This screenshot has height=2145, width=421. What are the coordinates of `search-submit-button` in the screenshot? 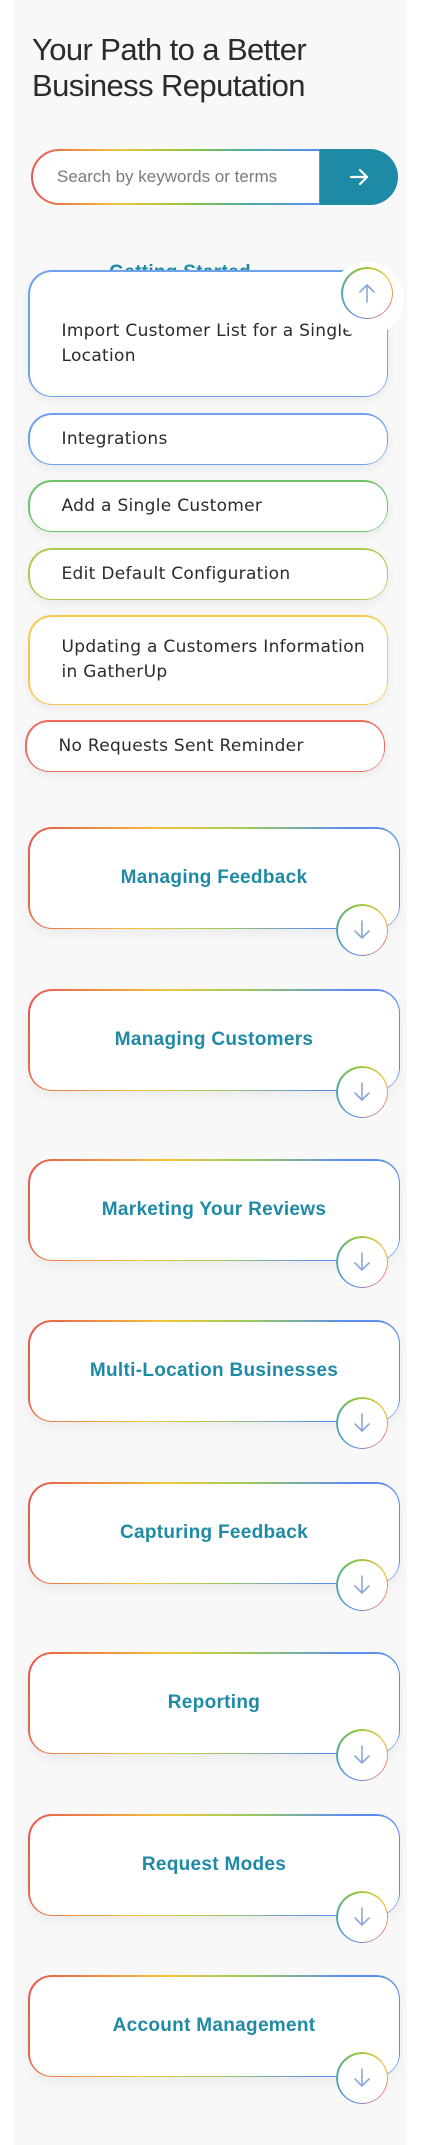 It's located at (359, 177).